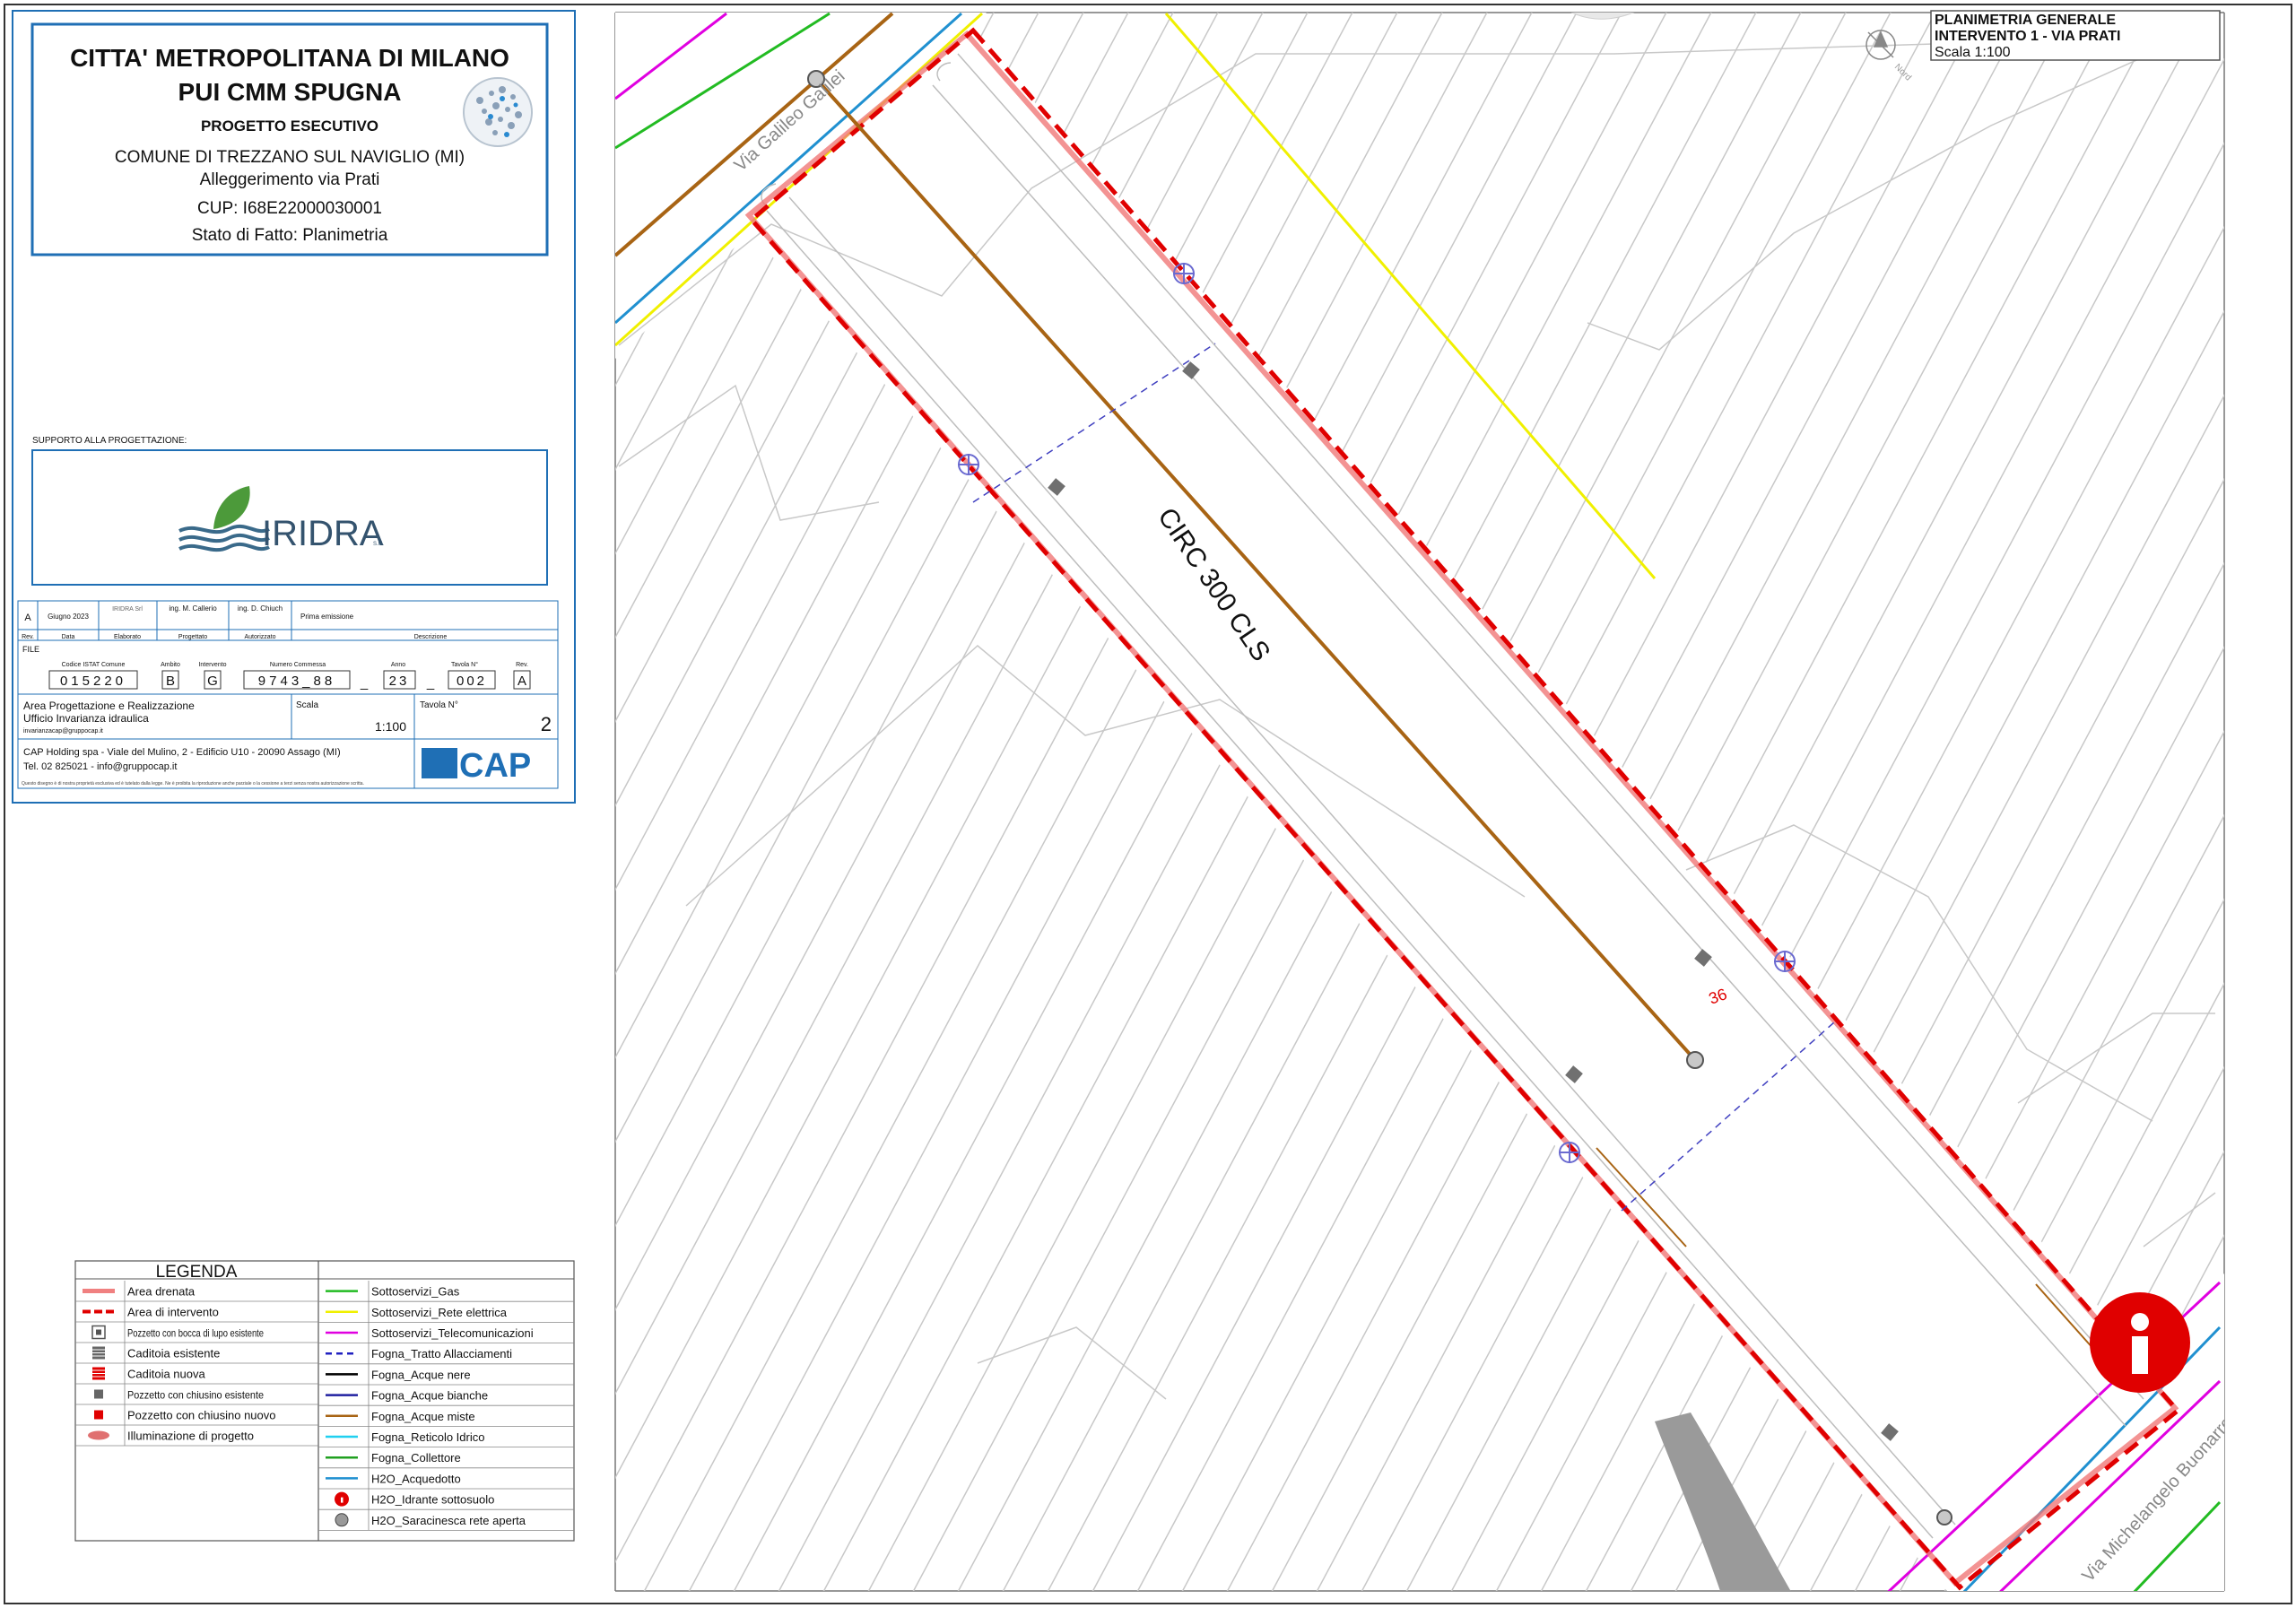 The width and height of the screenshot is (2296, 1608). Describe the element at coordinates (398, 665) in the screenshot. I see `svg-text: Anno` at that location.